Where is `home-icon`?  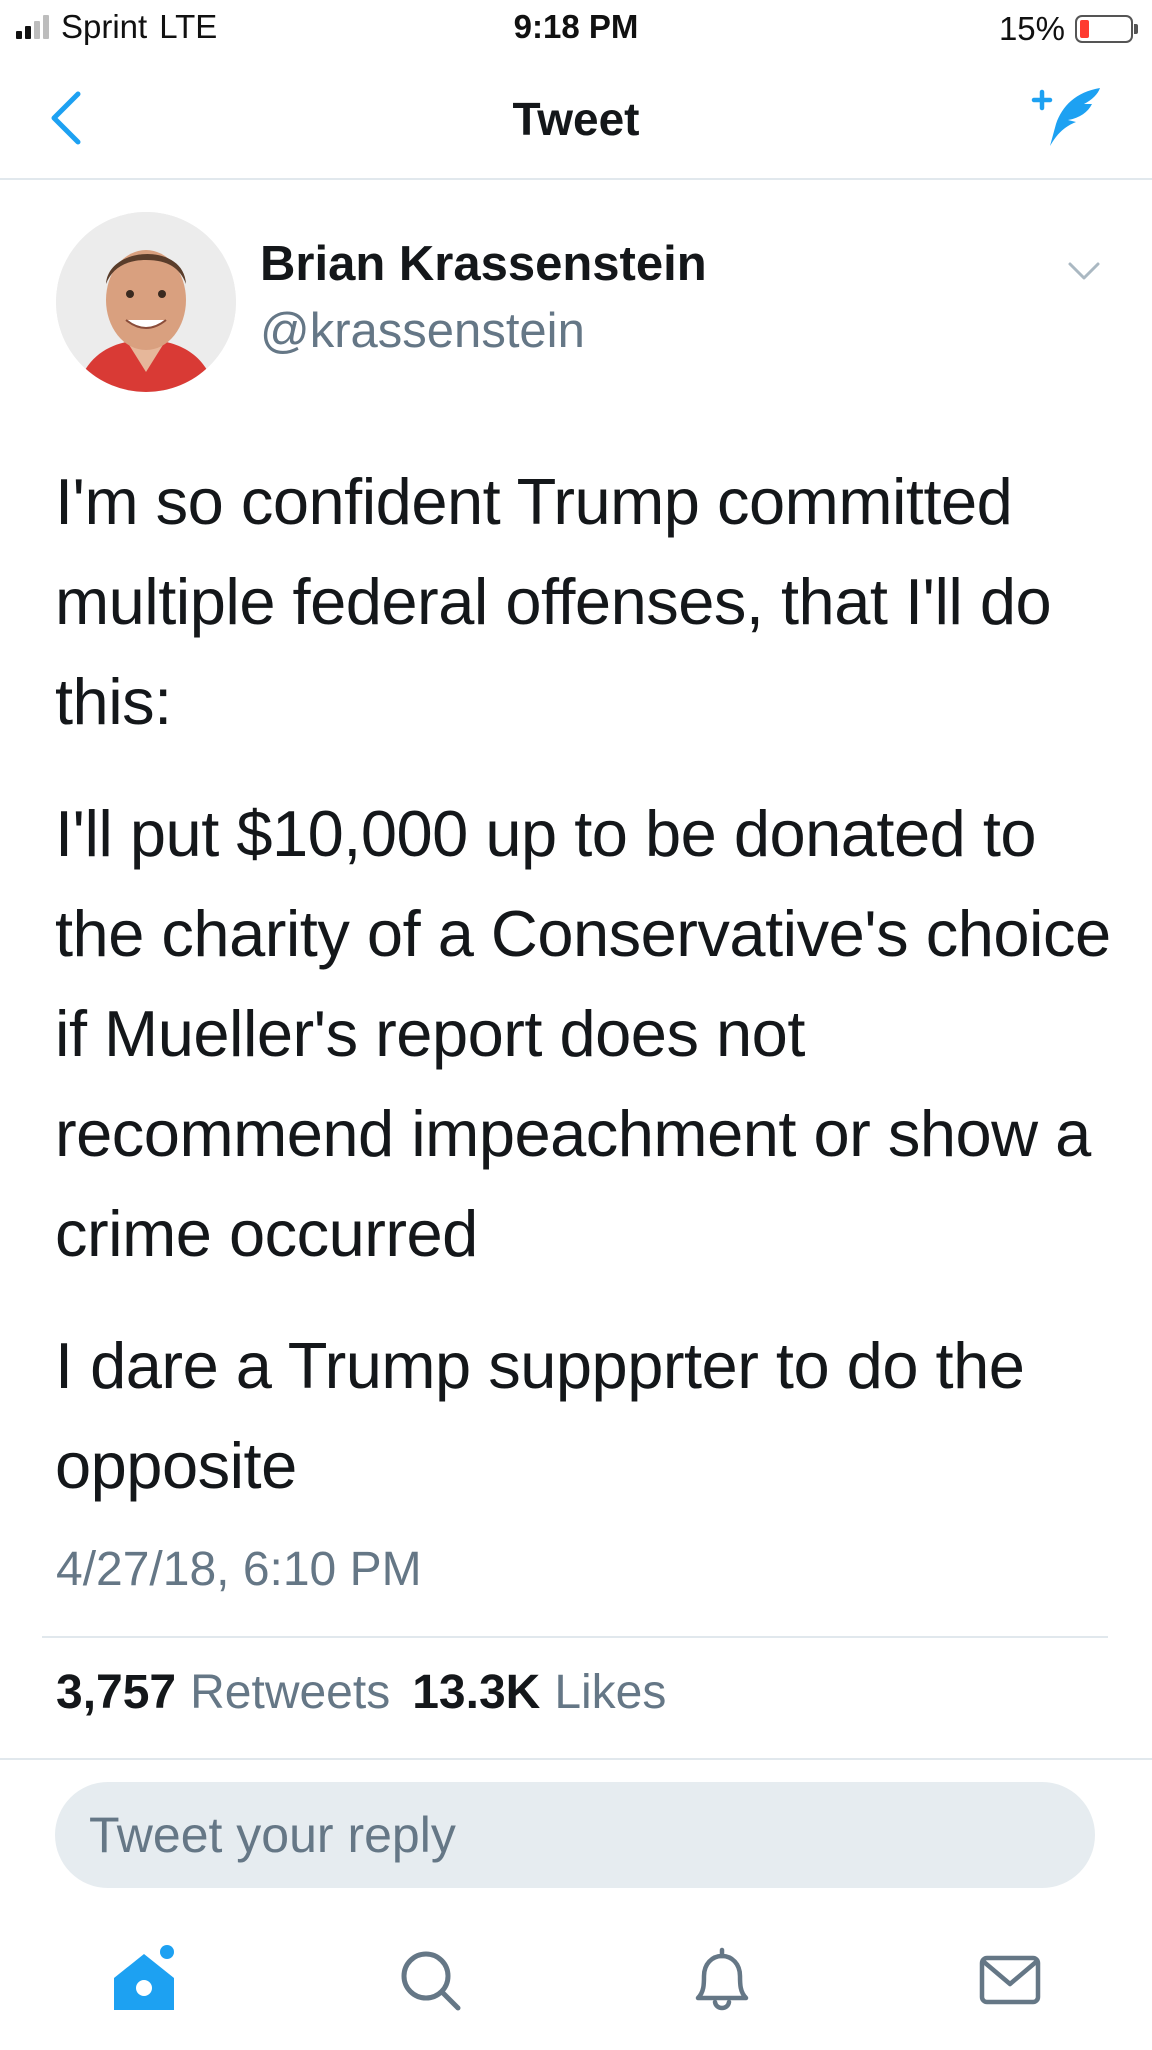 home-icon is located at coordinates (144, 1977).